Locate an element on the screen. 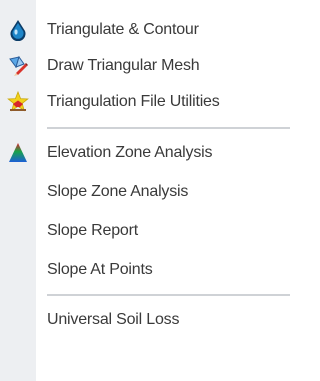 This screenshot has height=381, width=320. menu-item-label: Triangulation File Utilities is located at coordinates (133, 101).